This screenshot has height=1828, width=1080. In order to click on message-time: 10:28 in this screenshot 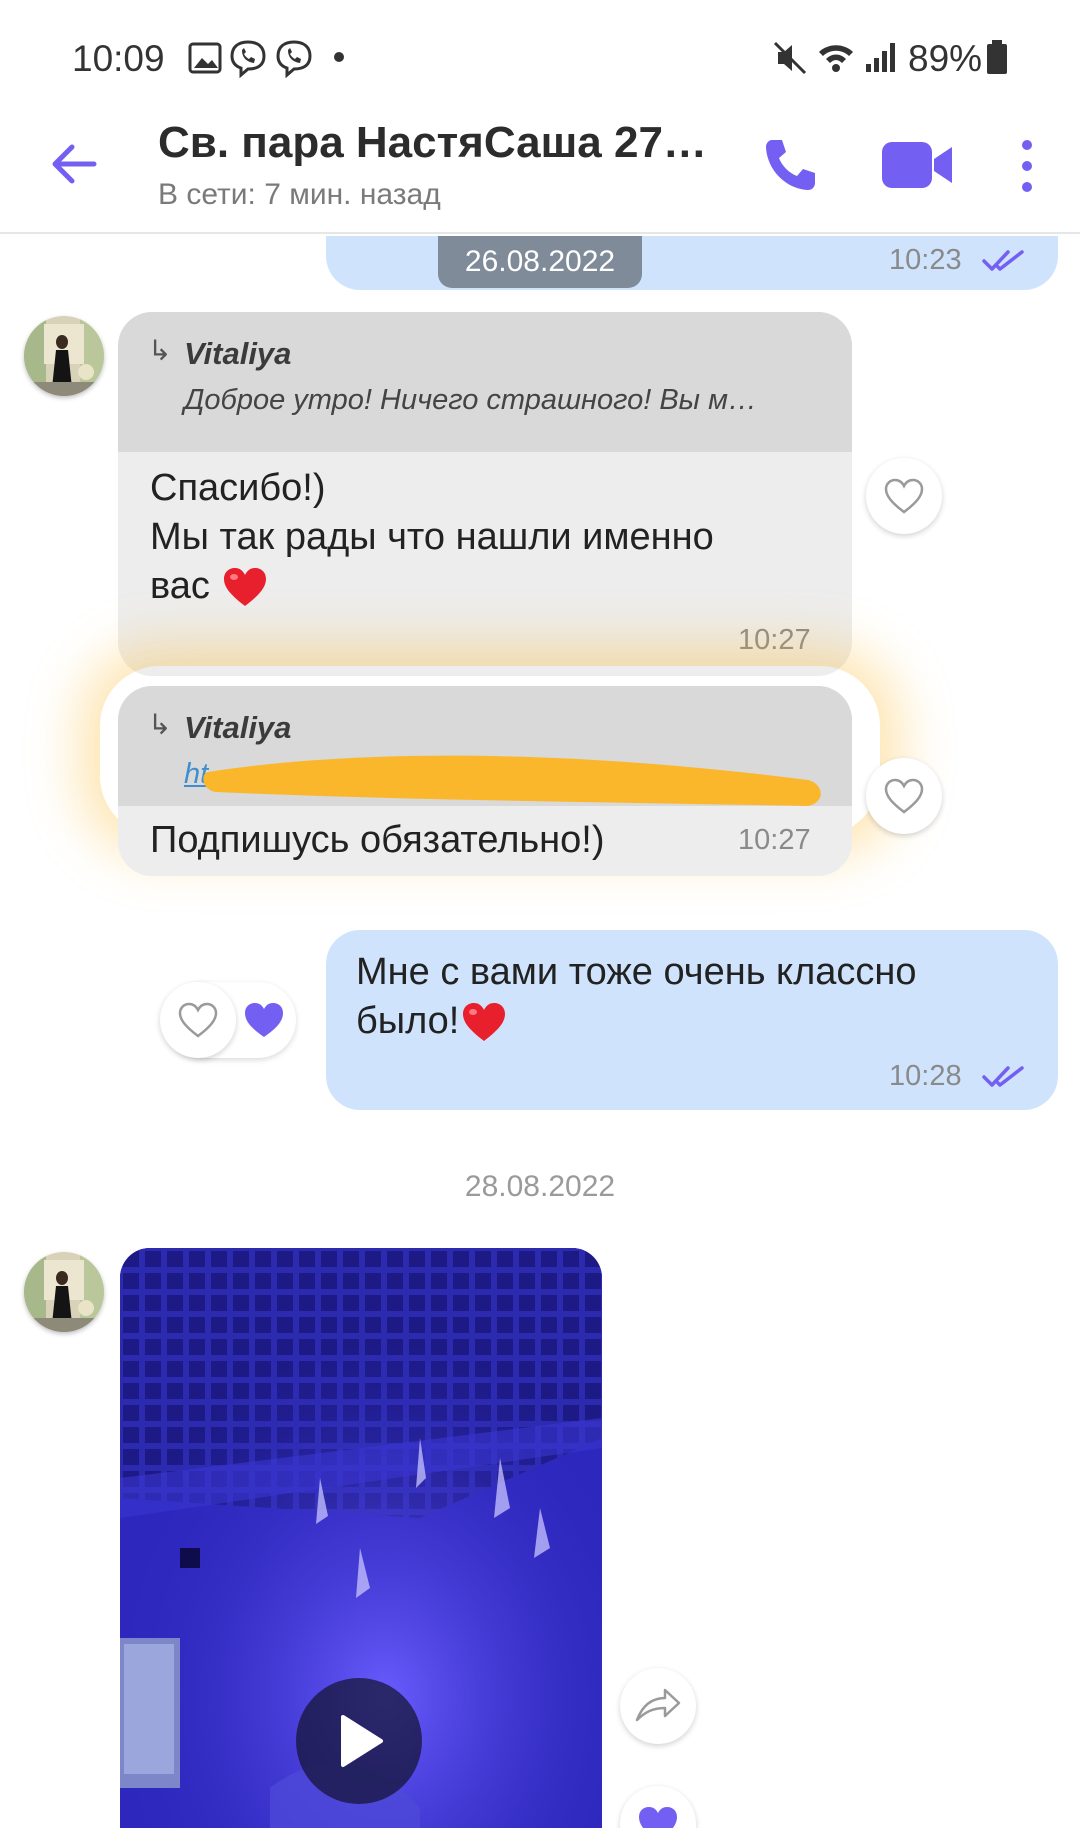, I will do `click(925, 1076)`.